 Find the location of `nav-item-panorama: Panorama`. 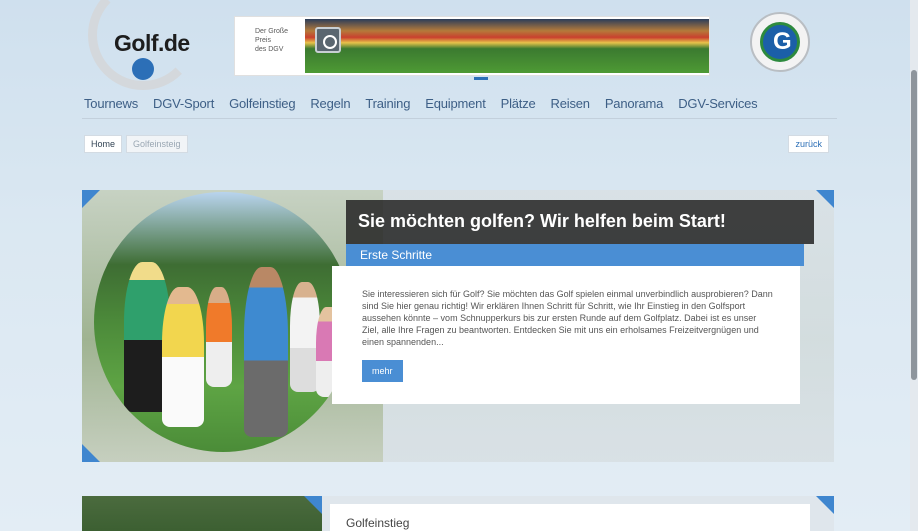

nav-item-panorama: Panorama is located at coordinates (634, 103).